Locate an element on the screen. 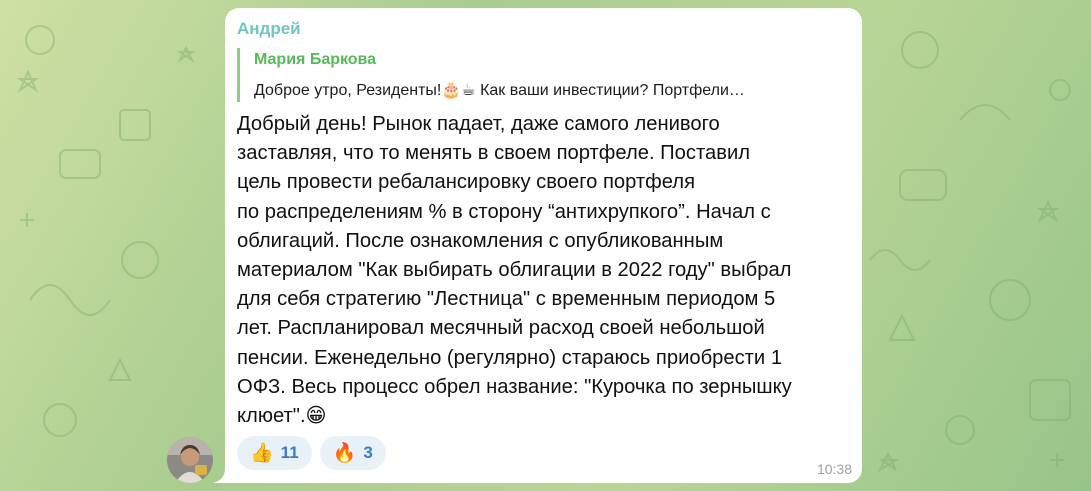 The width and height of the screenshot is (1091, 491). avatar-photo-icon is located at coordinates (190, 460).